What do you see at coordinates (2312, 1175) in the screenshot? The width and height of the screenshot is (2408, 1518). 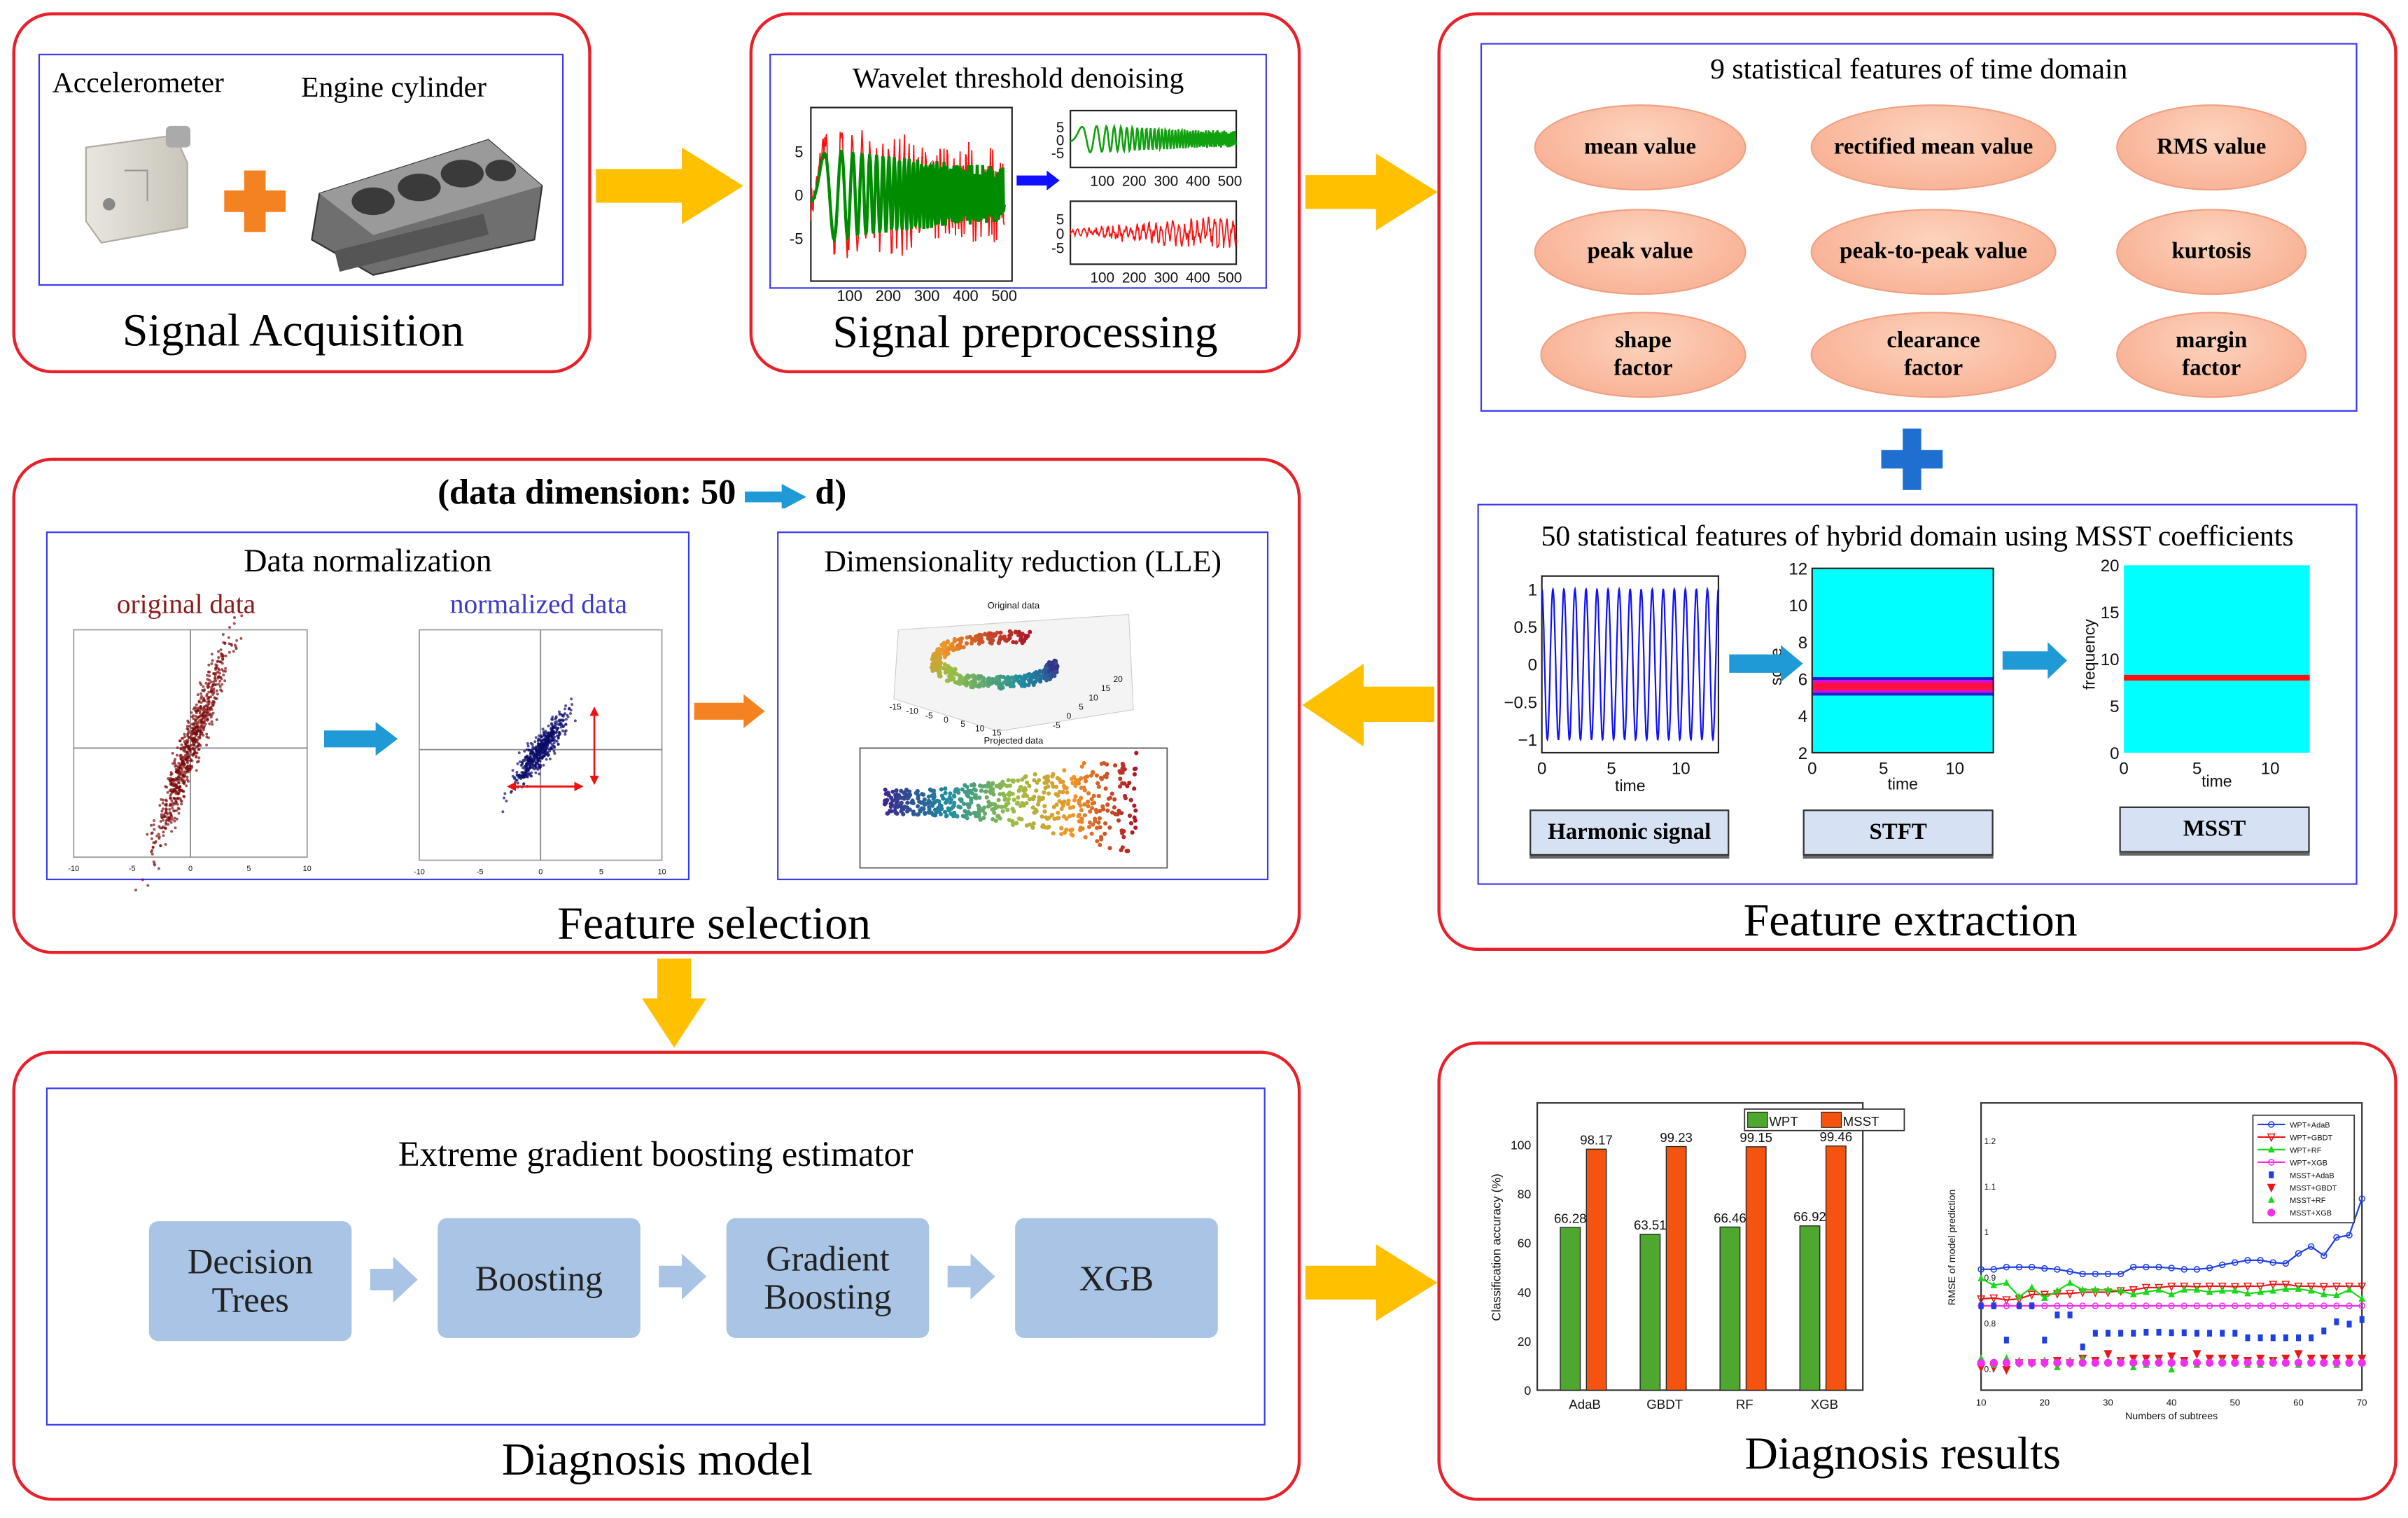 I see `legend-label: MSST+AdaB` at bounding box center [2312, 1175].